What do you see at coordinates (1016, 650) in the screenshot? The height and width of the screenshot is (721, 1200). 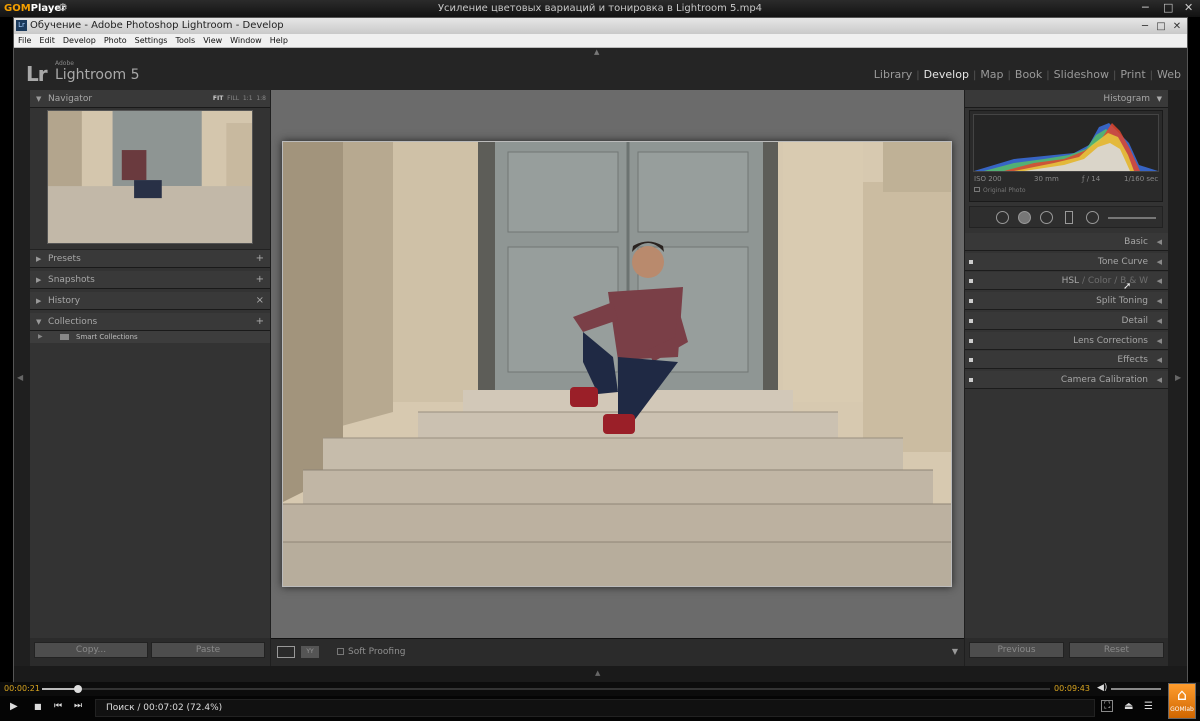 I see `previous-button: Previous` at bounding box center [1016, 650].